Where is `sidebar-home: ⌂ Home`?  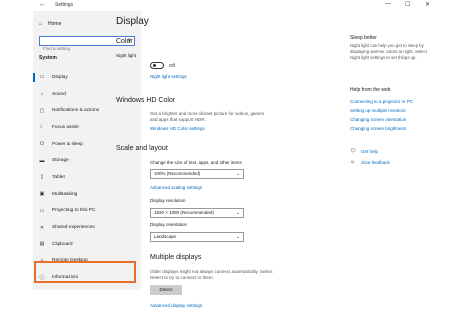 sidebar-home: ⌂ Home is located at coordinates (50, 24).